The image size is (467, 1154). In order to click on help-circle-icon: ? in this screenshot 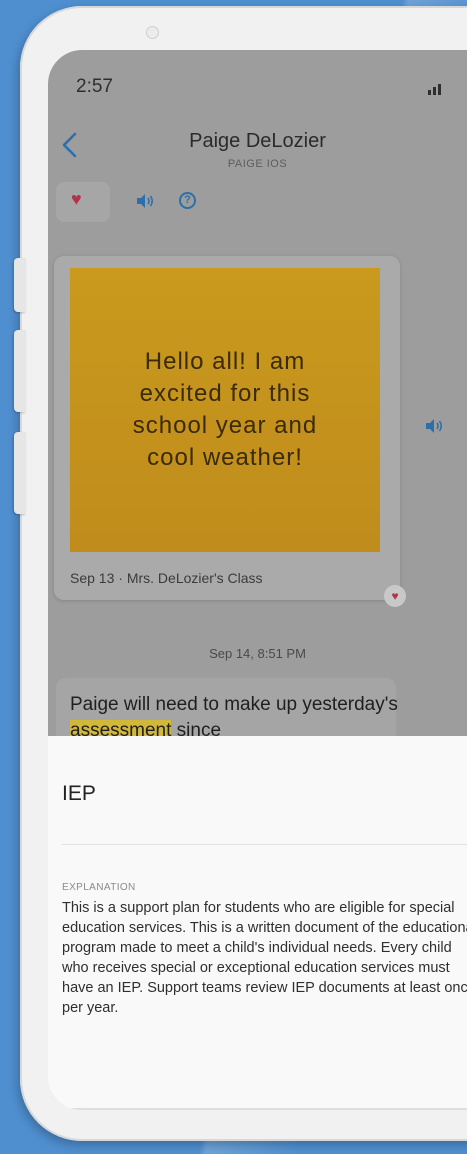, I will do `click(187, 200)`.